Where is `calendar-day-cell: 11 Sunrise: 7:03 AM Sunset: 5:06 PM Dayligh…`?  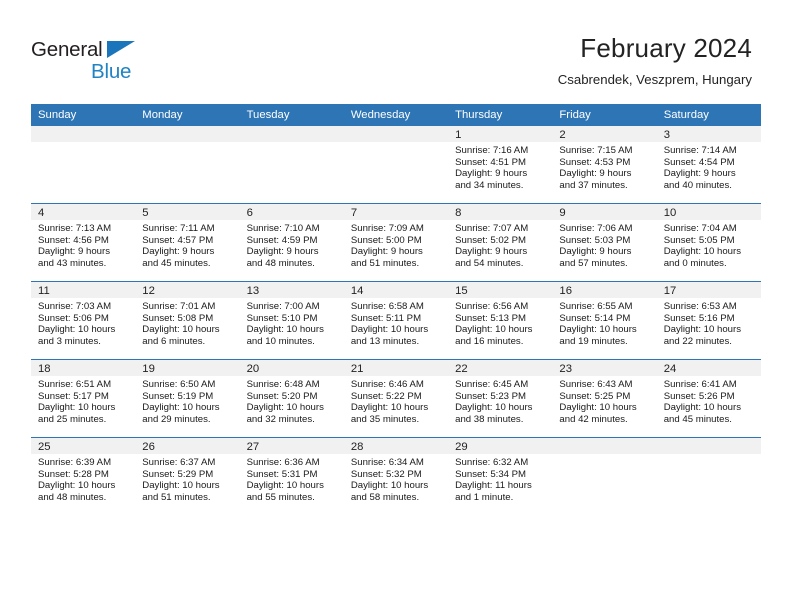
calendar-day-cell: 11 Sunrise: 7:03 AM Sunset: 5:06 PM Dayligh… is located at coordinates (83, 320).